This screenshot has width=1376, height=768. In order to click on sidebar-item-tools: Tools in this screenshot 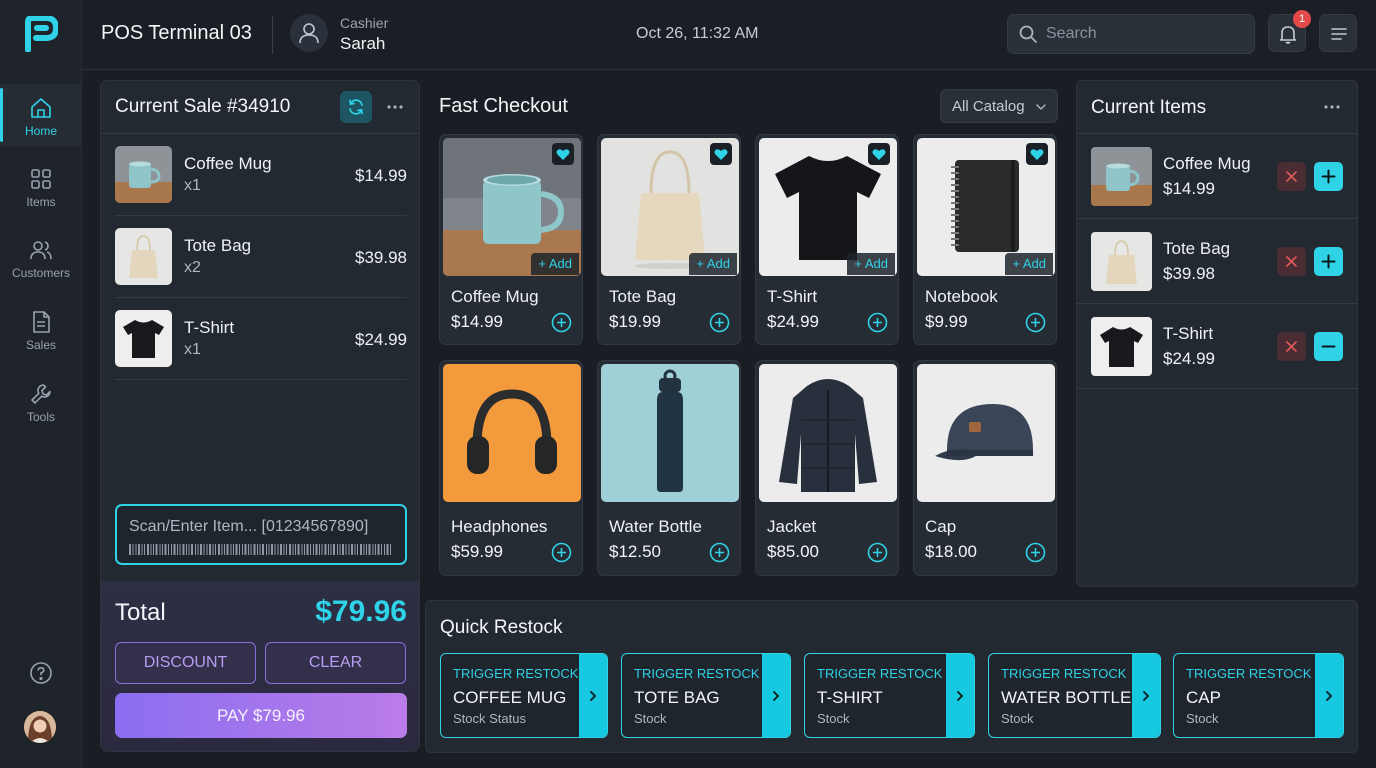, I will do `click(41, 401)`.